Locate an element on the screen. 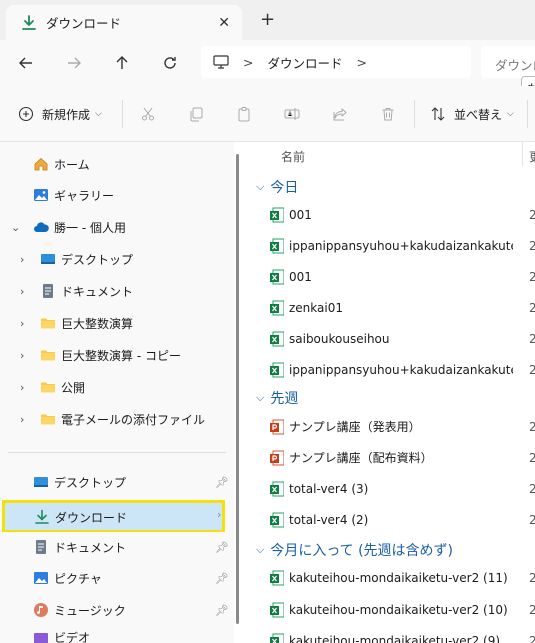 Image resolution: width=535 pixels, height=643 pixels. divider is located at coordinates (117, 452).